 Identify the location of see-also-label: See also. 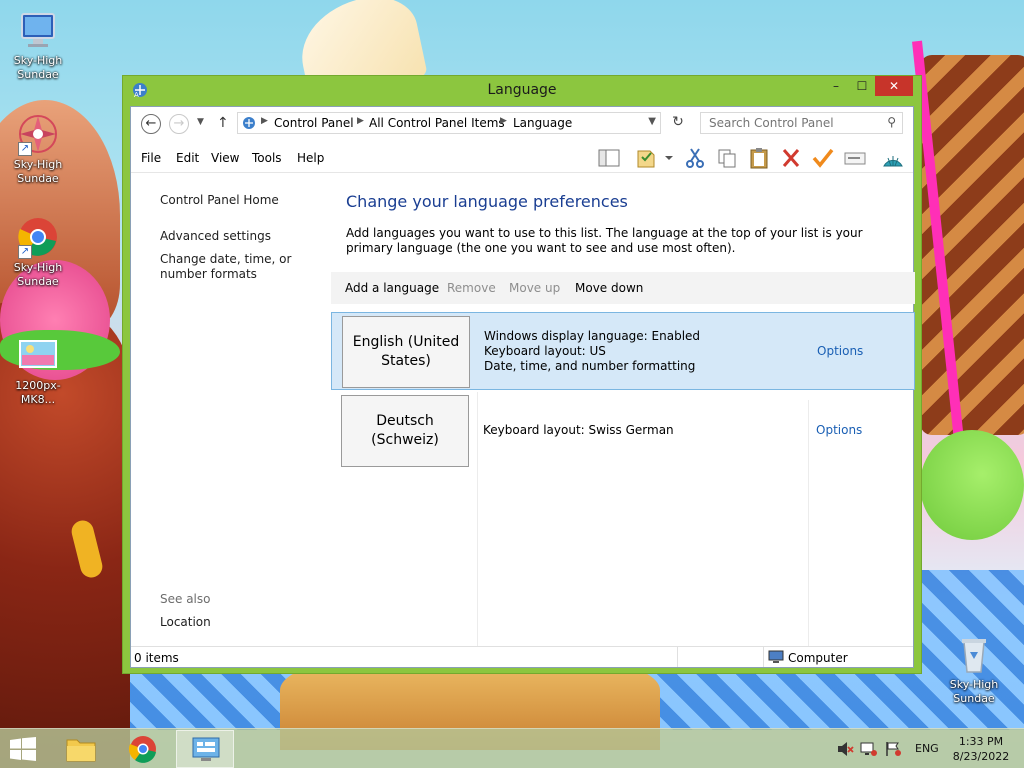
(185, 599).